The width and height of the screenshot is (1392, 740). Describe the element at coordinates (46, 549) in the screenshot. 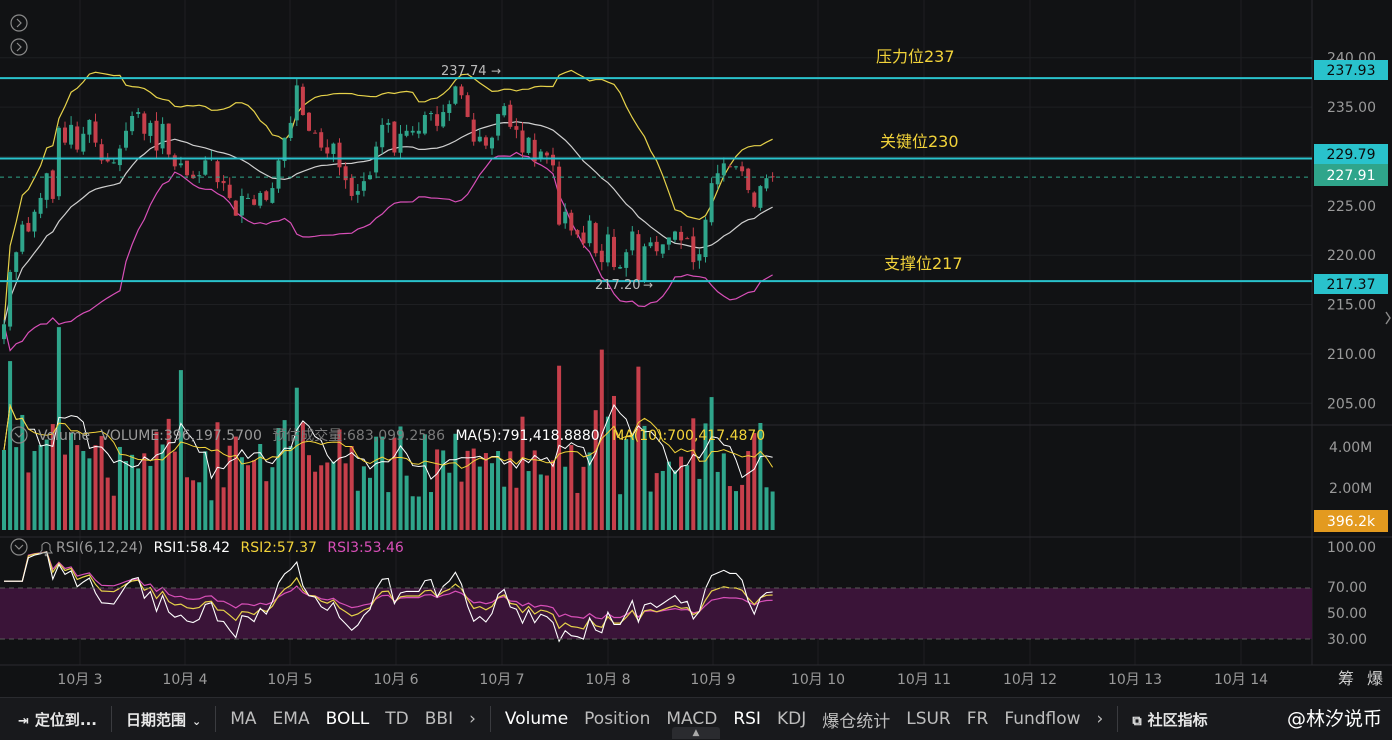

I see `bell-icon` at that location.